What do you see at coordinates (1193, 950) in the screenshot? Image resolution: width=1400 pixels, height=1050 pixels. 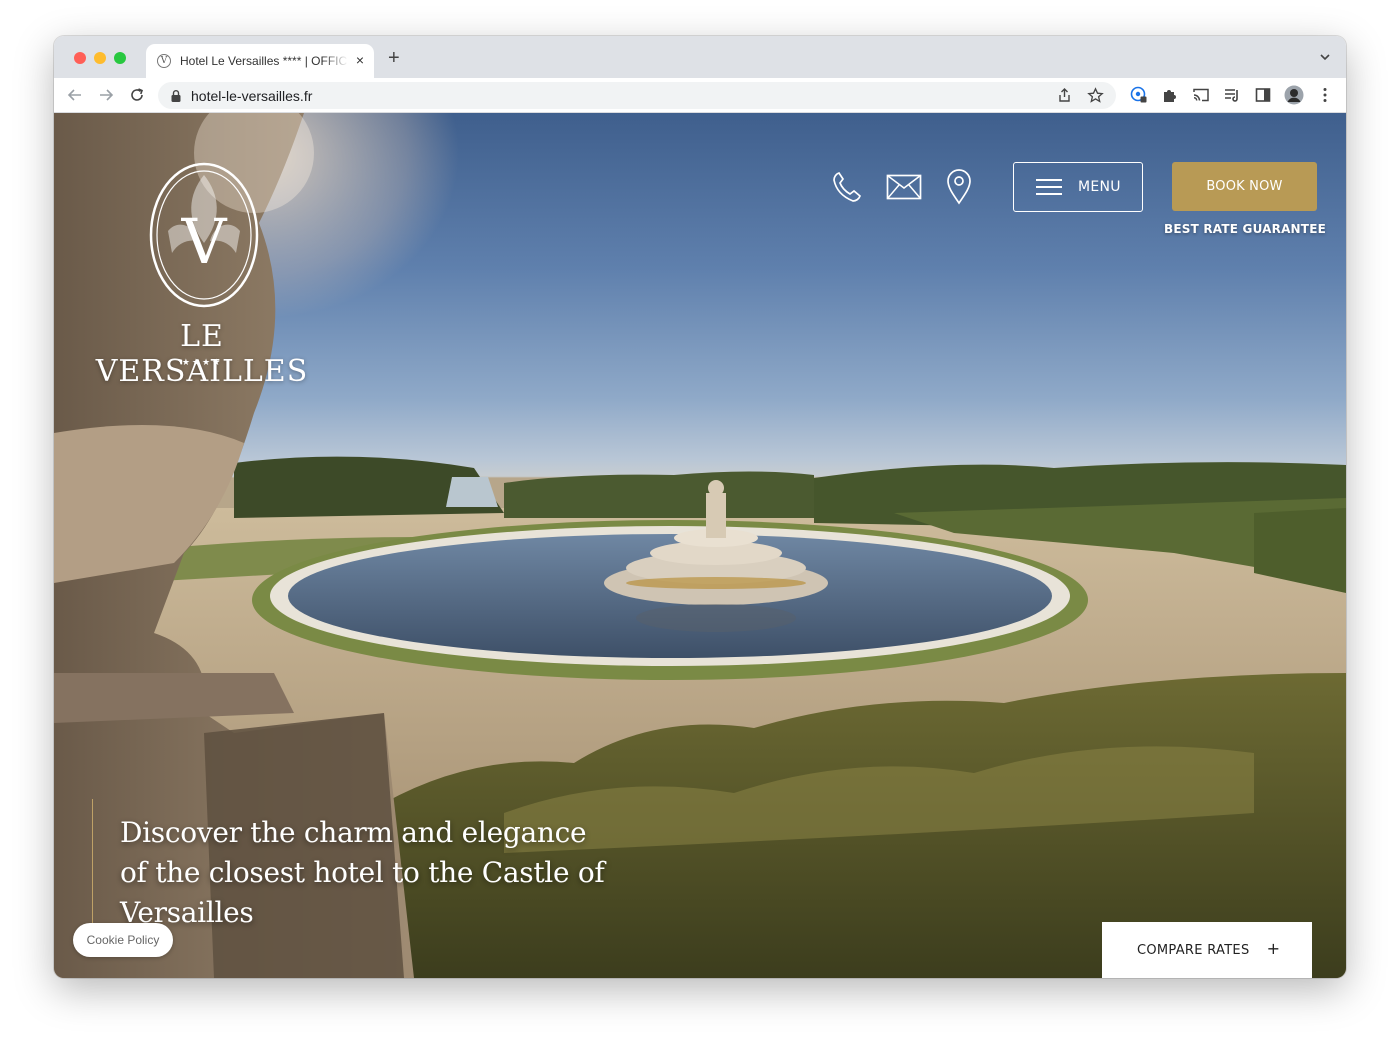 I see `compare-rates-label: COMPARE RATES` at bounding box center [1193, 950].